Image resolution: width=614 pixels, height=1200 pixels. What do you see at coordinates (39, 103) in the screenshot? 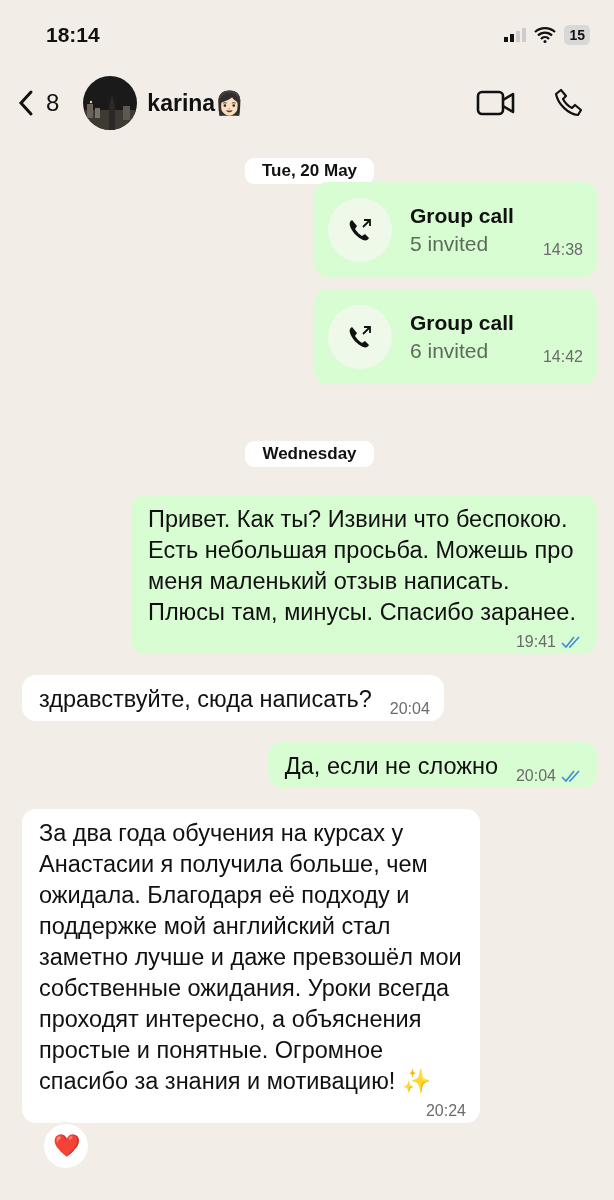
I see `back-button: 8` at bounding box center [39, 103].